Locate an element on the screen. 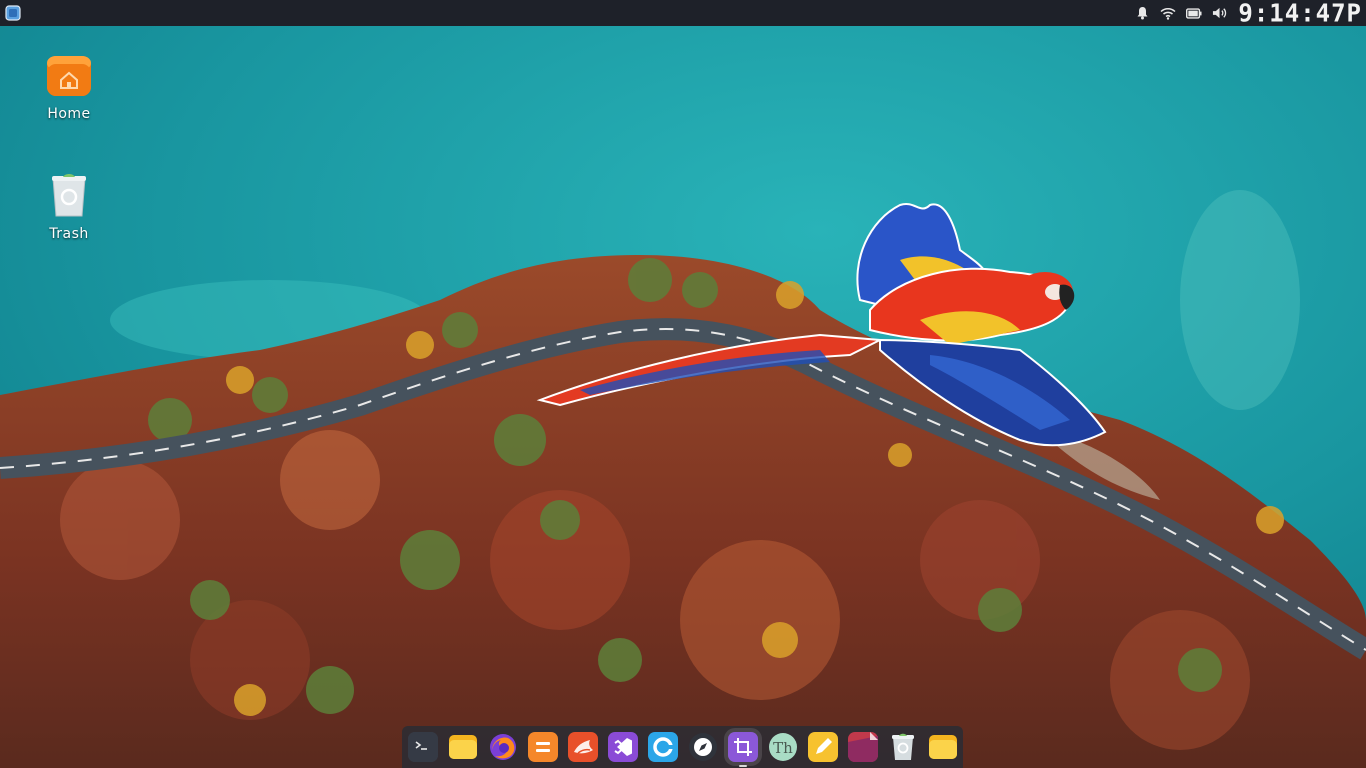 The image size is (1366, 768). sublime-text-icon is located at coordinates (542, 747).